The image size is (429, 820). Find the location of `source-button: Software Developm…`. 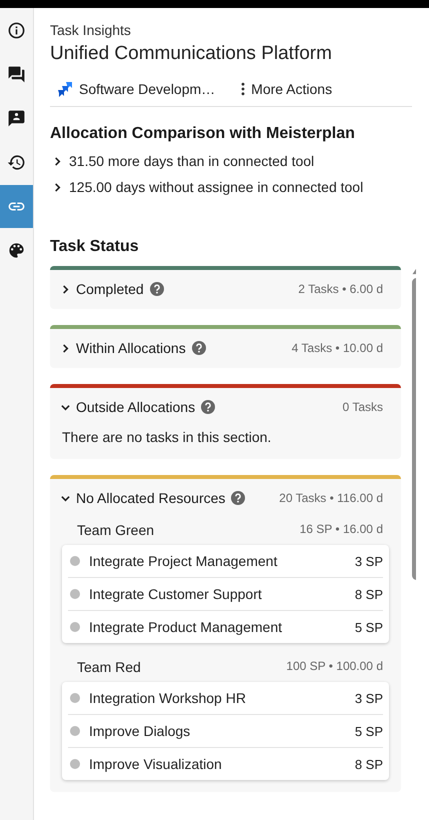

source-button: Software Developm… is located at coordinates (136, 89).